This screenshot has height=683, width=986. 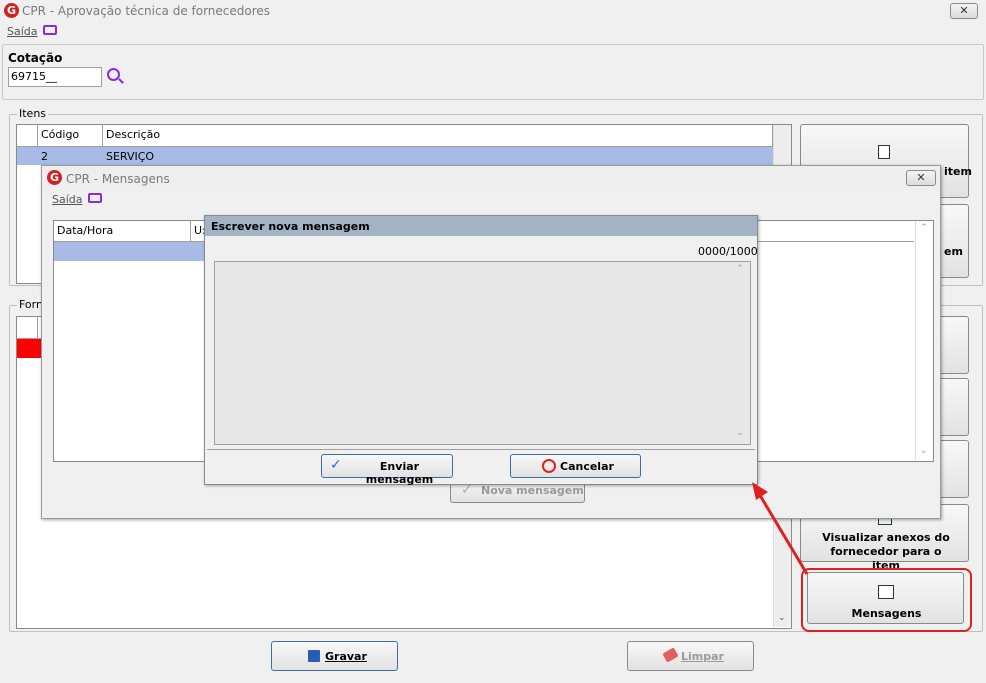 I want to click on messages-button-label: Mensagens, so click(x=886, y=613).